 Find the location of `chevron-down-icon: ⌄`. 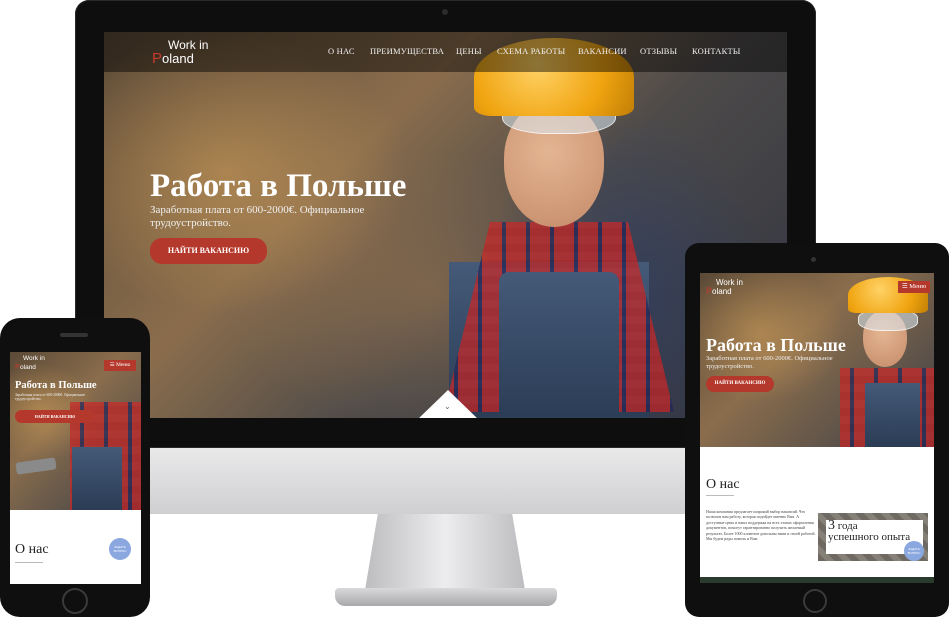

chevron-down-icon: ⌄ is located at coordinates (447, 406).